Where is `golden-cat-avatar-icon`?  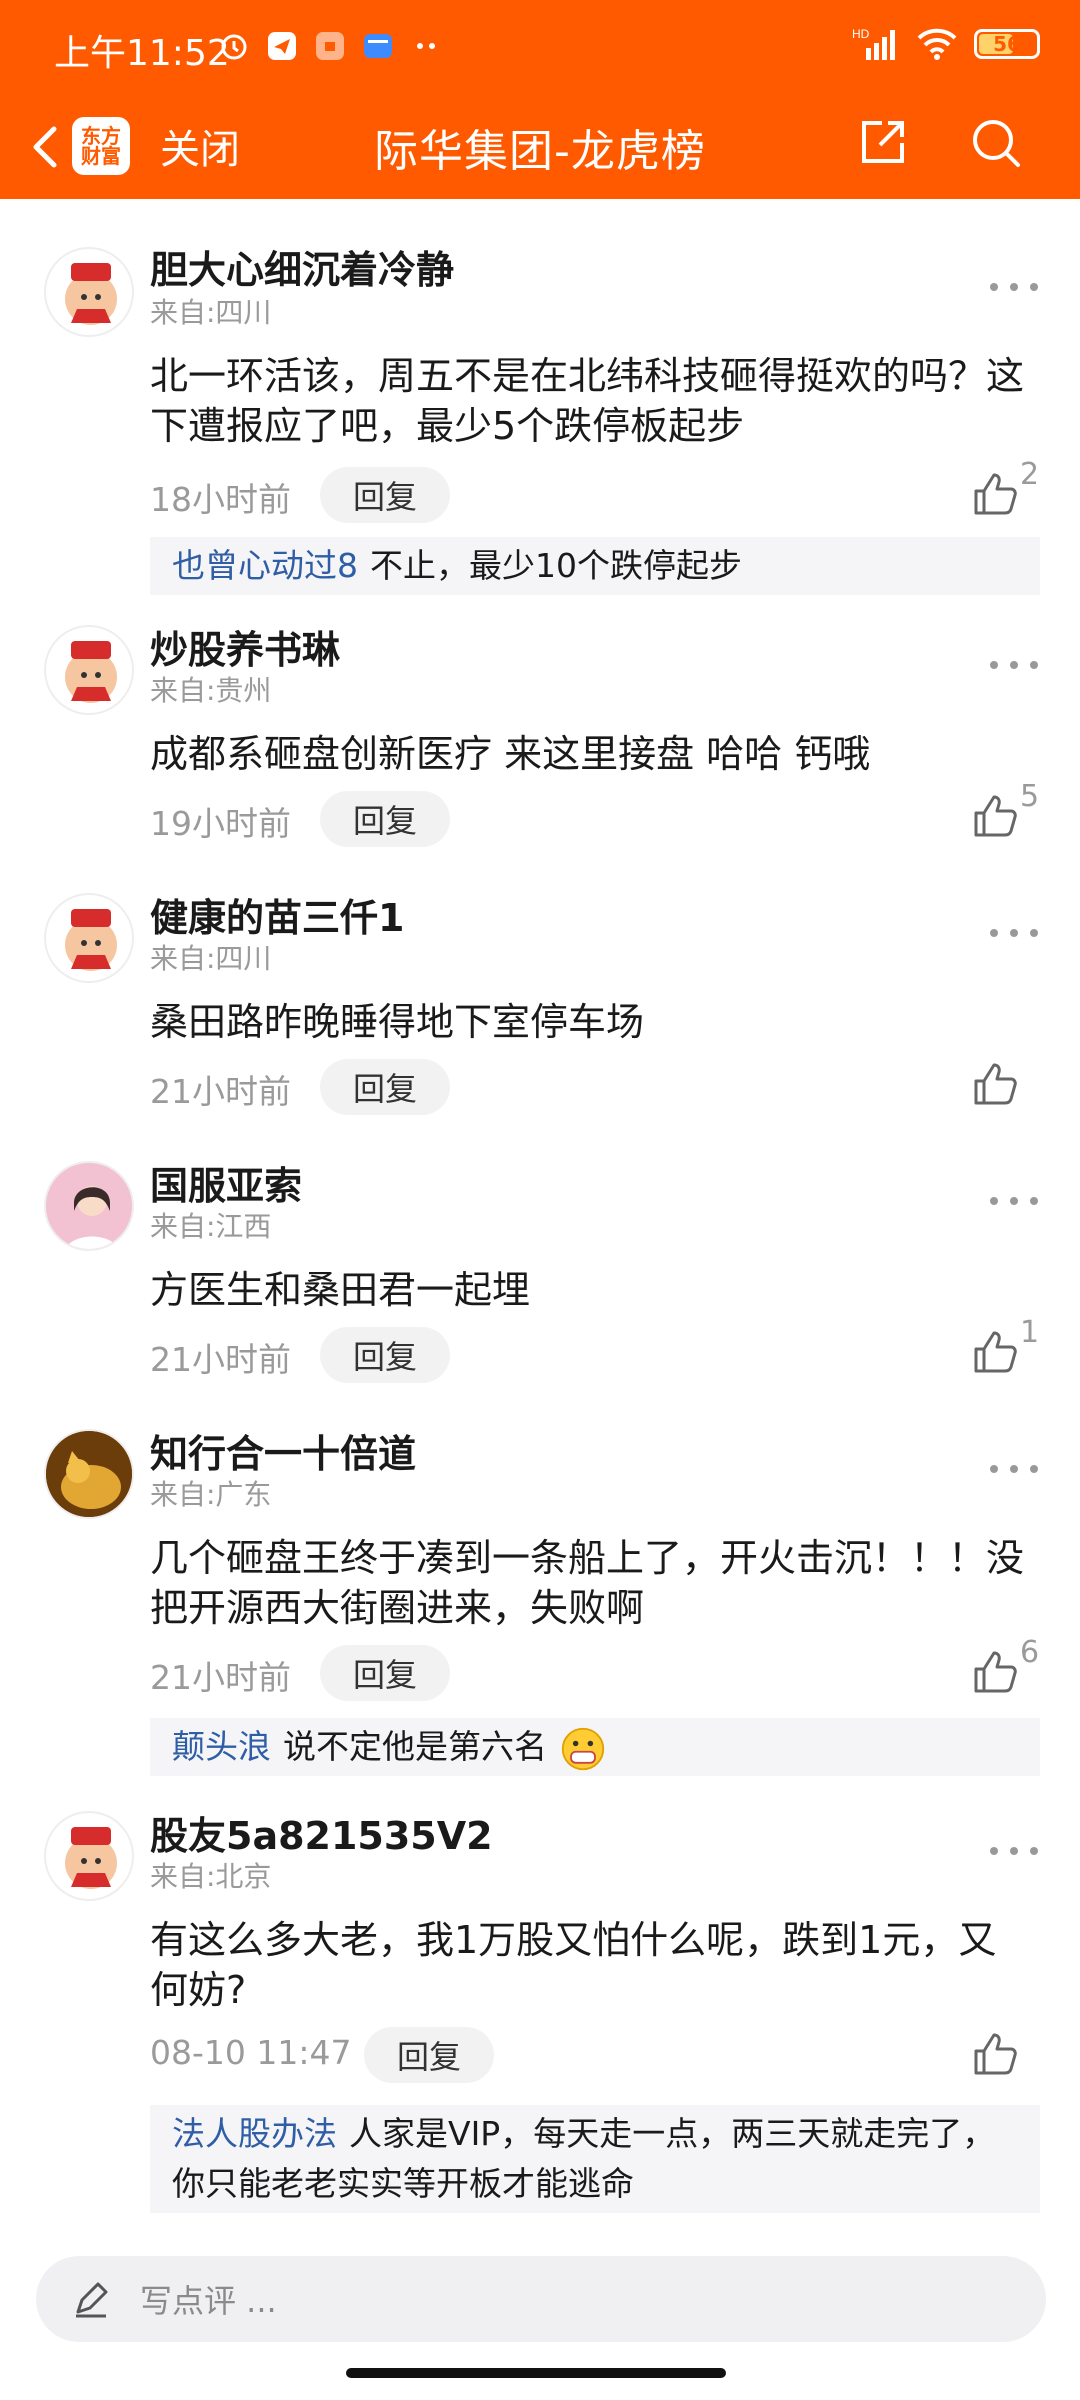 golden-cat-avatar-icon is located at coordinates (89, 1474).